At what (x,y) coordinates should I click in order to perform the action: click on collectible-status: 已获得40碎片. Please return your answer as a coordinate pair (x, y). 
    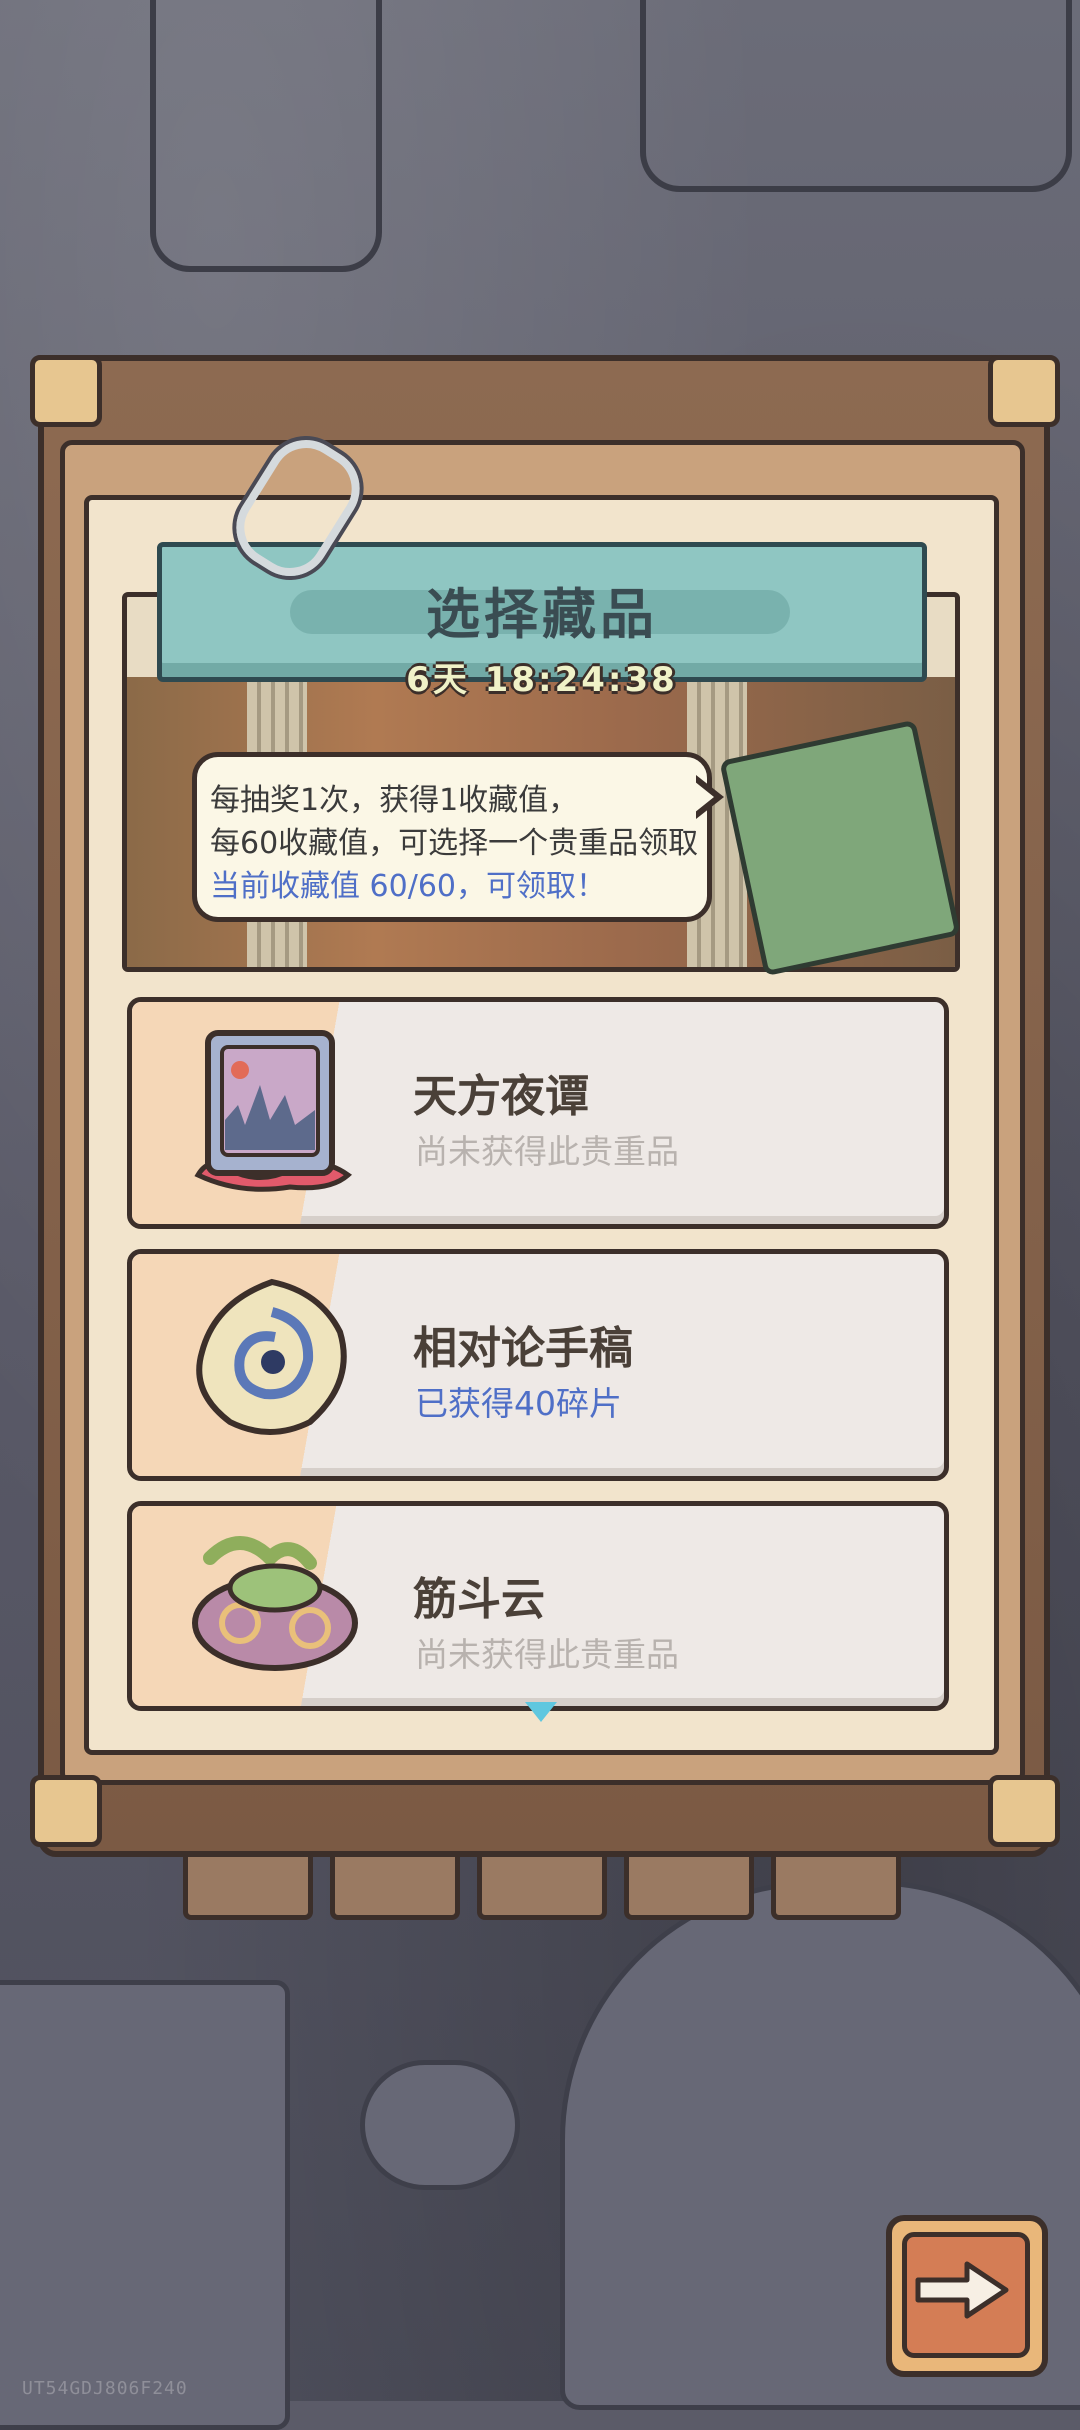
    Looking at the image, I should click on (518, 1403).